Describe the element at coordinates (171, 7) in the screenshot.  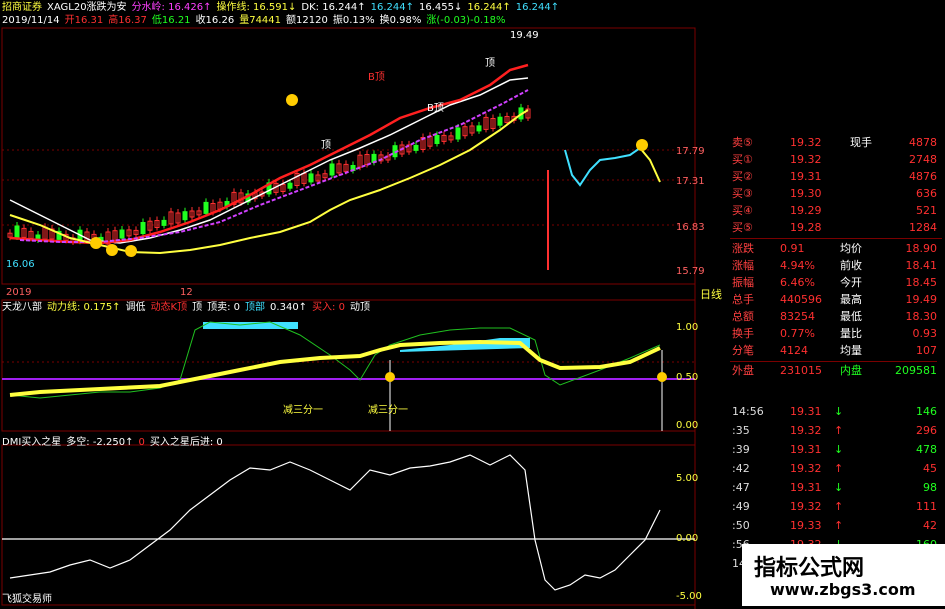
I see `header-item: 分水岭: 16.426↑` at that location.